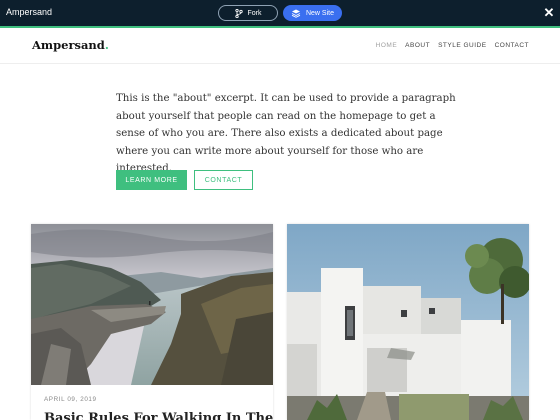 The height and width of the screenshot is (420, 560). What do you see at coordinates (462, 45) in the screenshot?
I see `nav-style-guide: STYLE GUIDE` at bounding box center [462, 45].